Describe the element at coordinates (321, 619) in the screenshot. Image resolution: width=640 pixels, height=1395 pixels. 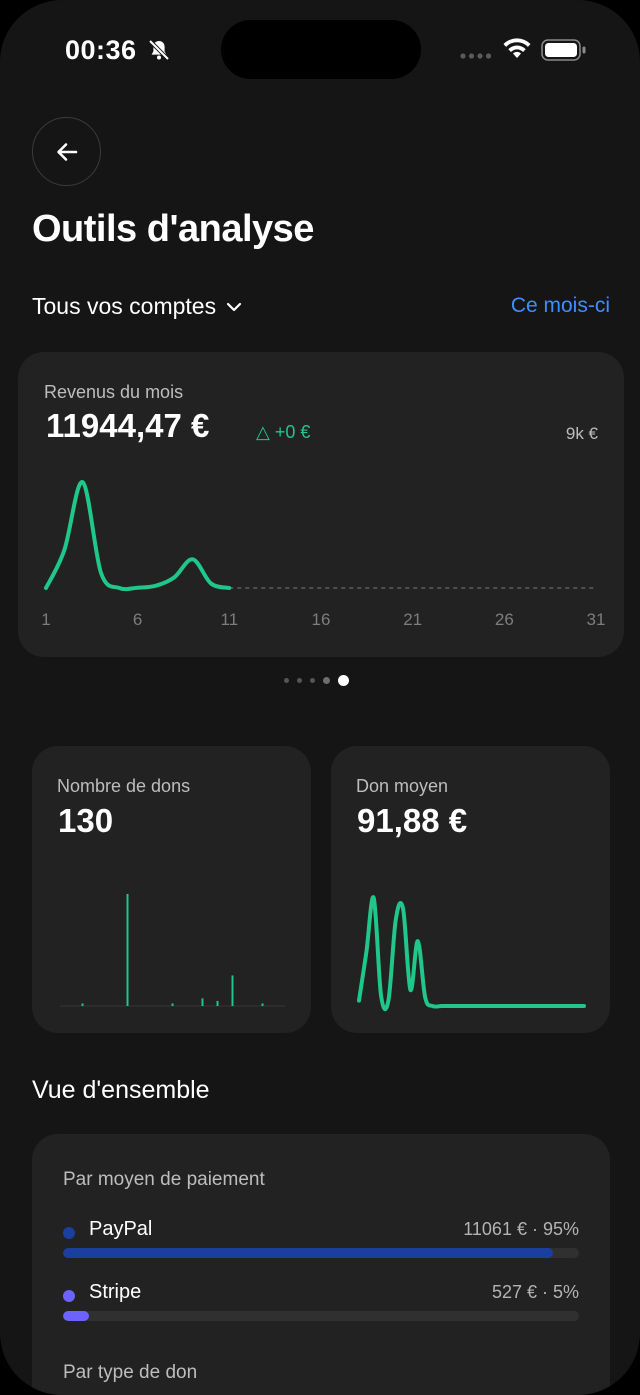
I see `x-tick-label: 16` at that location.